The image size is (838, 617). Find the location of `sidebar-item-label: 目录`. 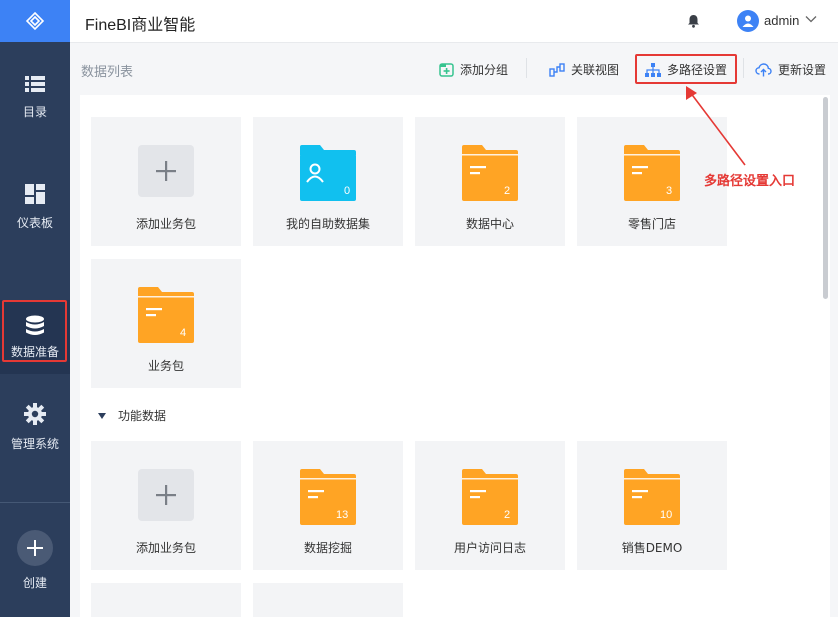

sidebar-item-label: 目录 is located at coordinates (34, 111).